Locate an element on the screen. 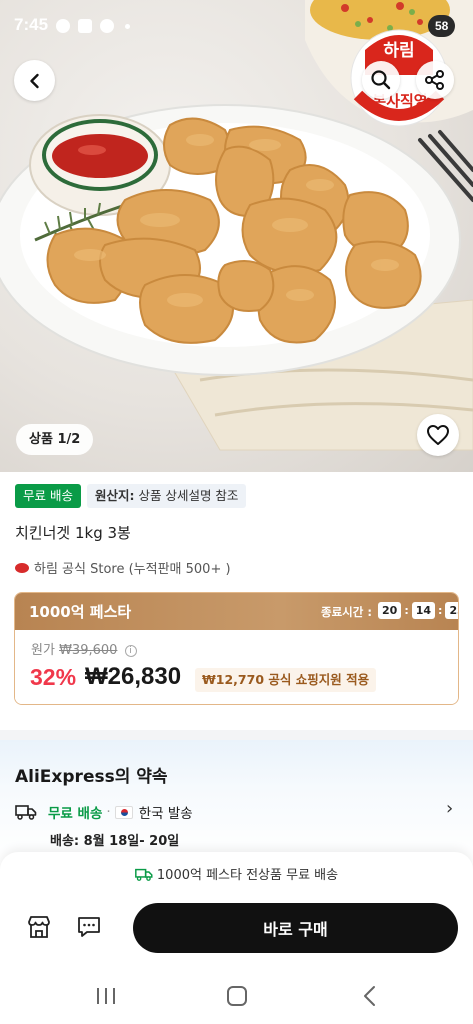  share-button is located at coordinates (435, 80).